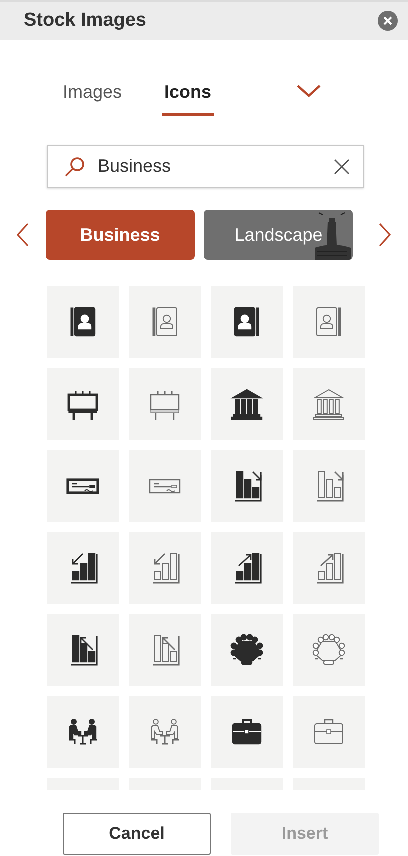  What do you see at coordinates (92, 99) in the screenshot?
I see `tab: Images` at bounding box center [92, 99].